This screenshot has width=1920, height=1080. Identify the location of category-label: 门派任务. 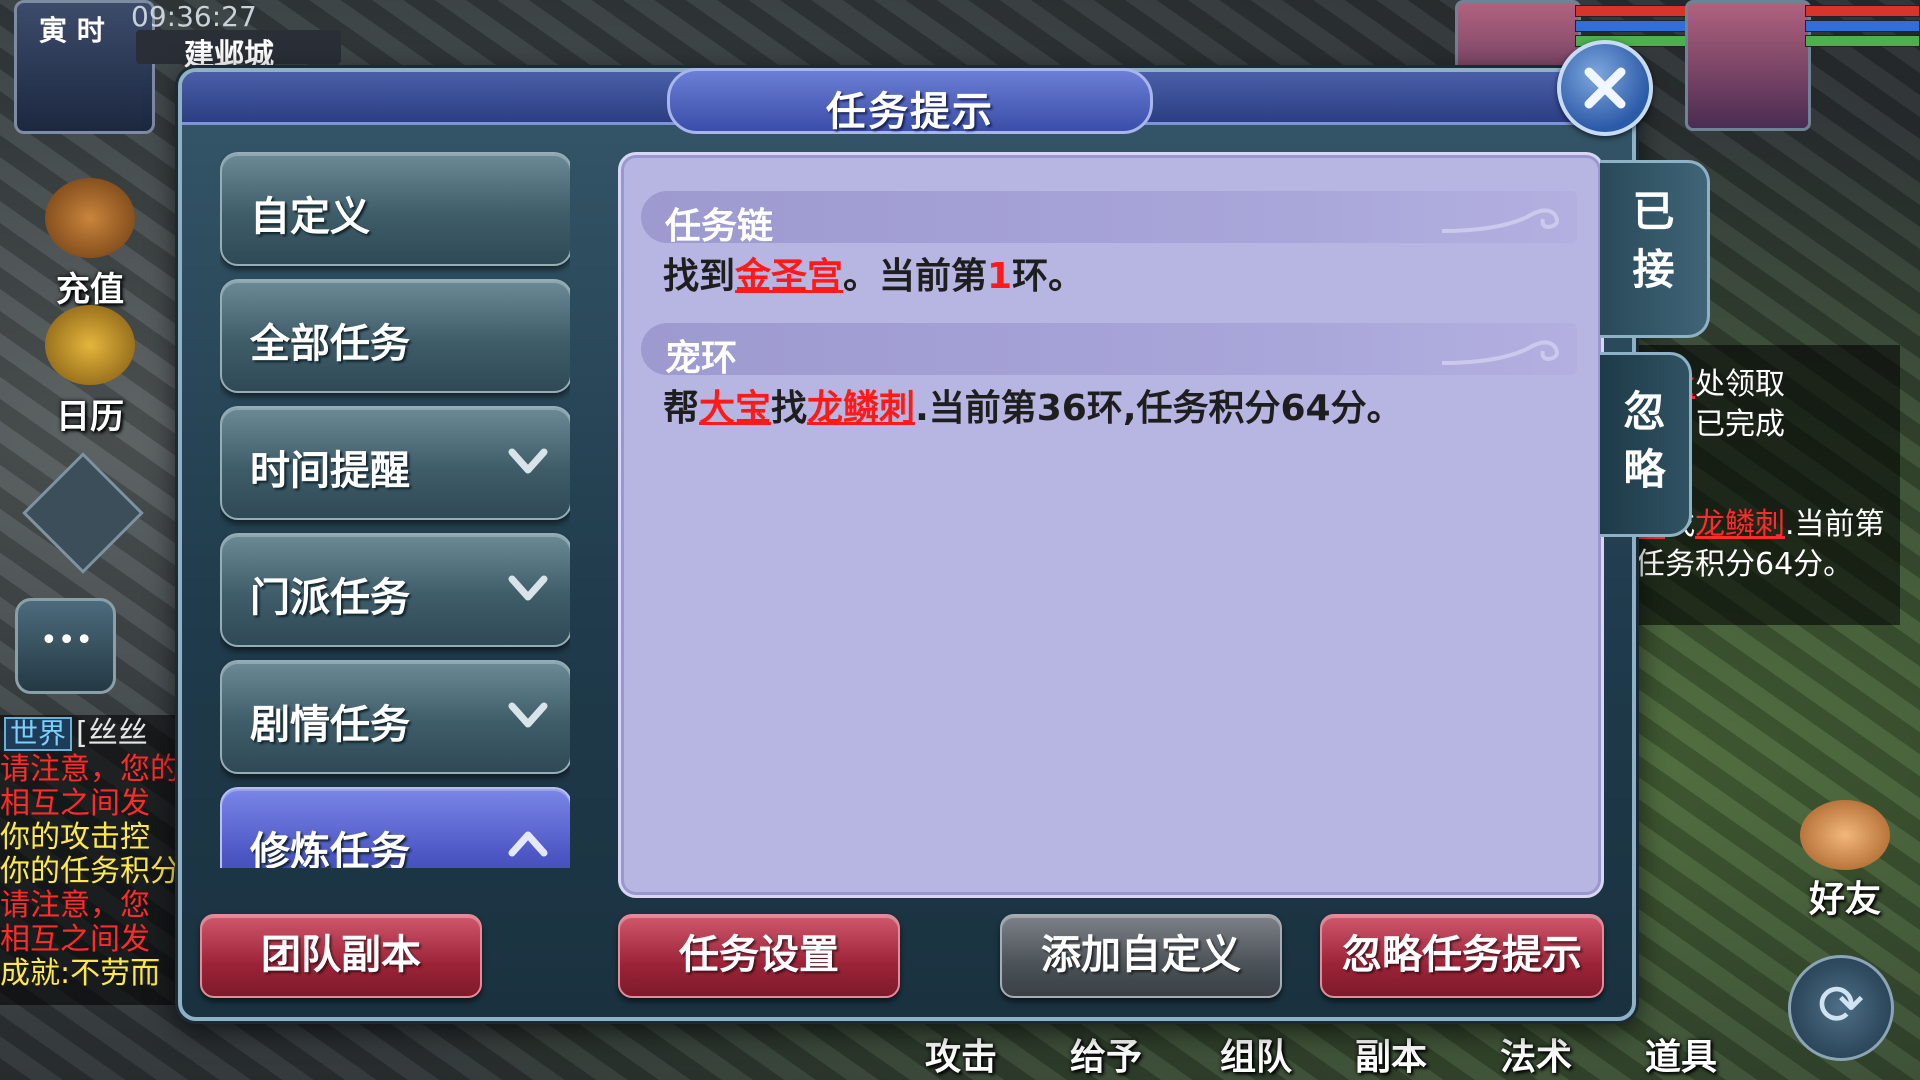
(330, 598).